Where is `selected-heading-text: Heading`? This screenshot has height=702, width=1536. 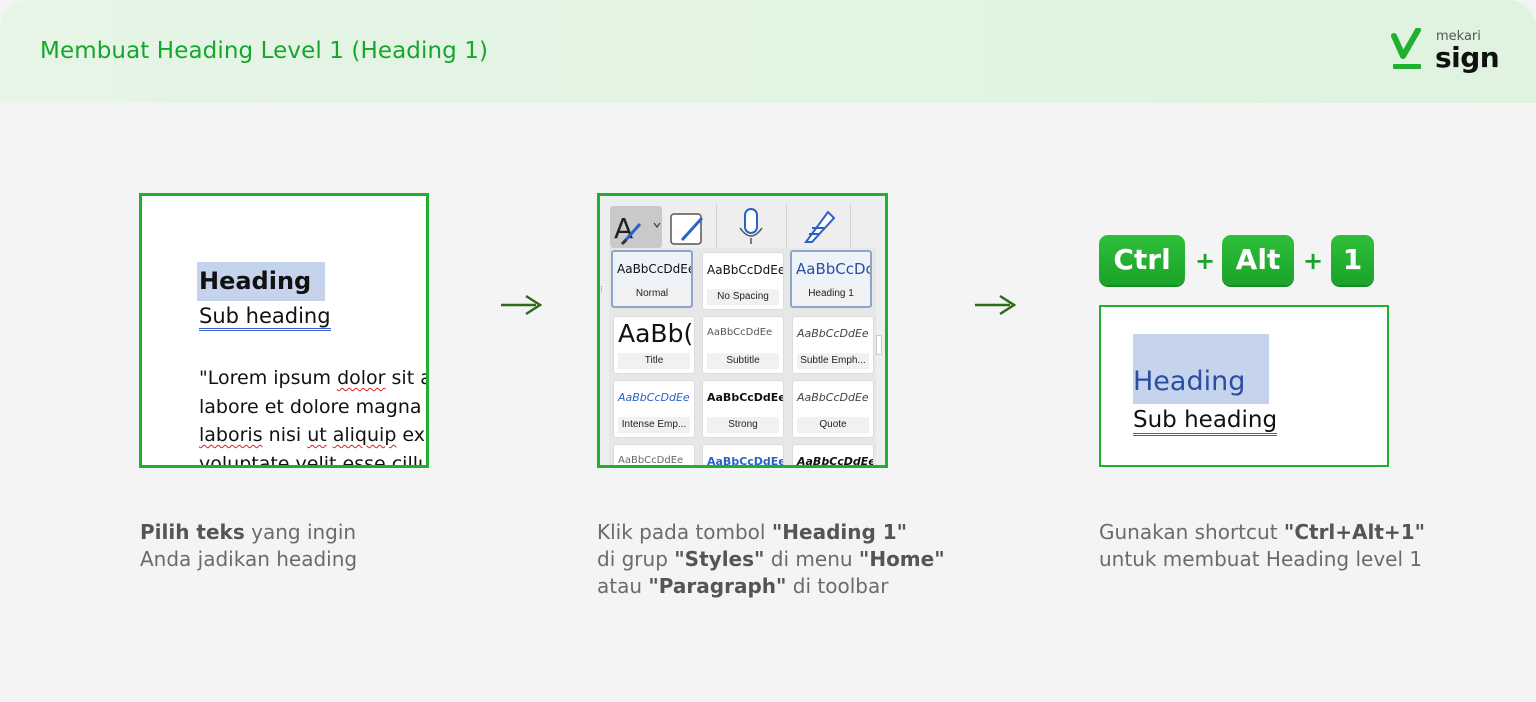
selected-heading-text: Heading is located at coordinates (261, 281).